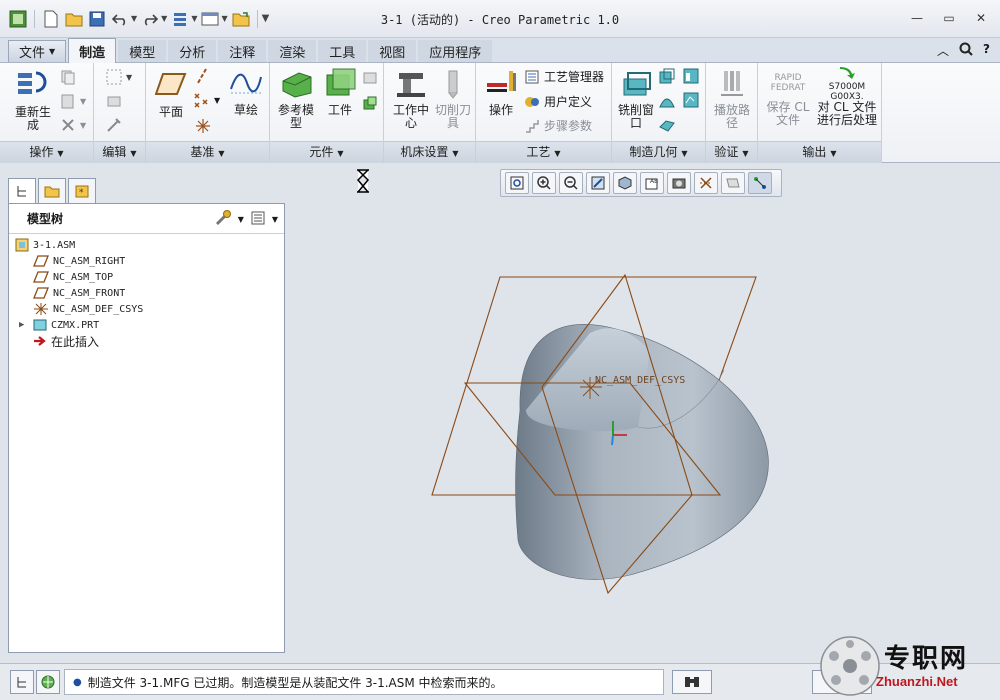  Describe the element at coordinates (455, 51) in the screenshot. I see `tab-applications: 应用程序` at that location.